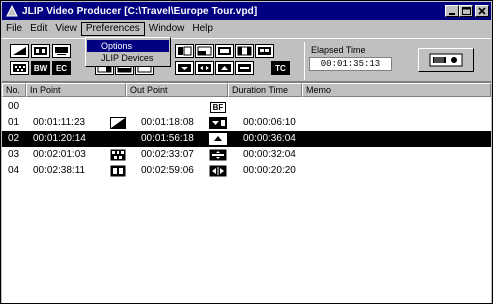 The width and height of the screenshot is (493, 304). What do you see at coordinates (246, 60) in the screenshot?
I see `toolbar: BW EC TC Elapsed Time 00:01:35:13` at bounding box center [246, 60].